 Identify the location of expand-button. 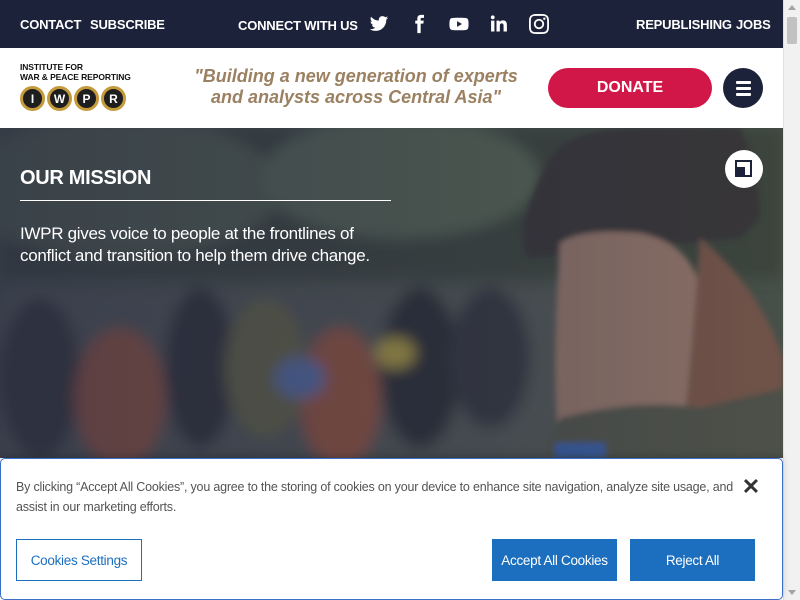
(744, 169).